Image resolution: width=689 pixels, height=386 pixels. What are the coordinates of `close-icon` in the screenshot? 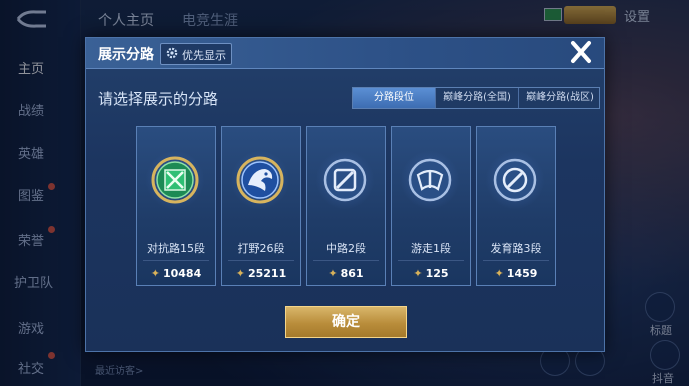 It's located at (581, 53).